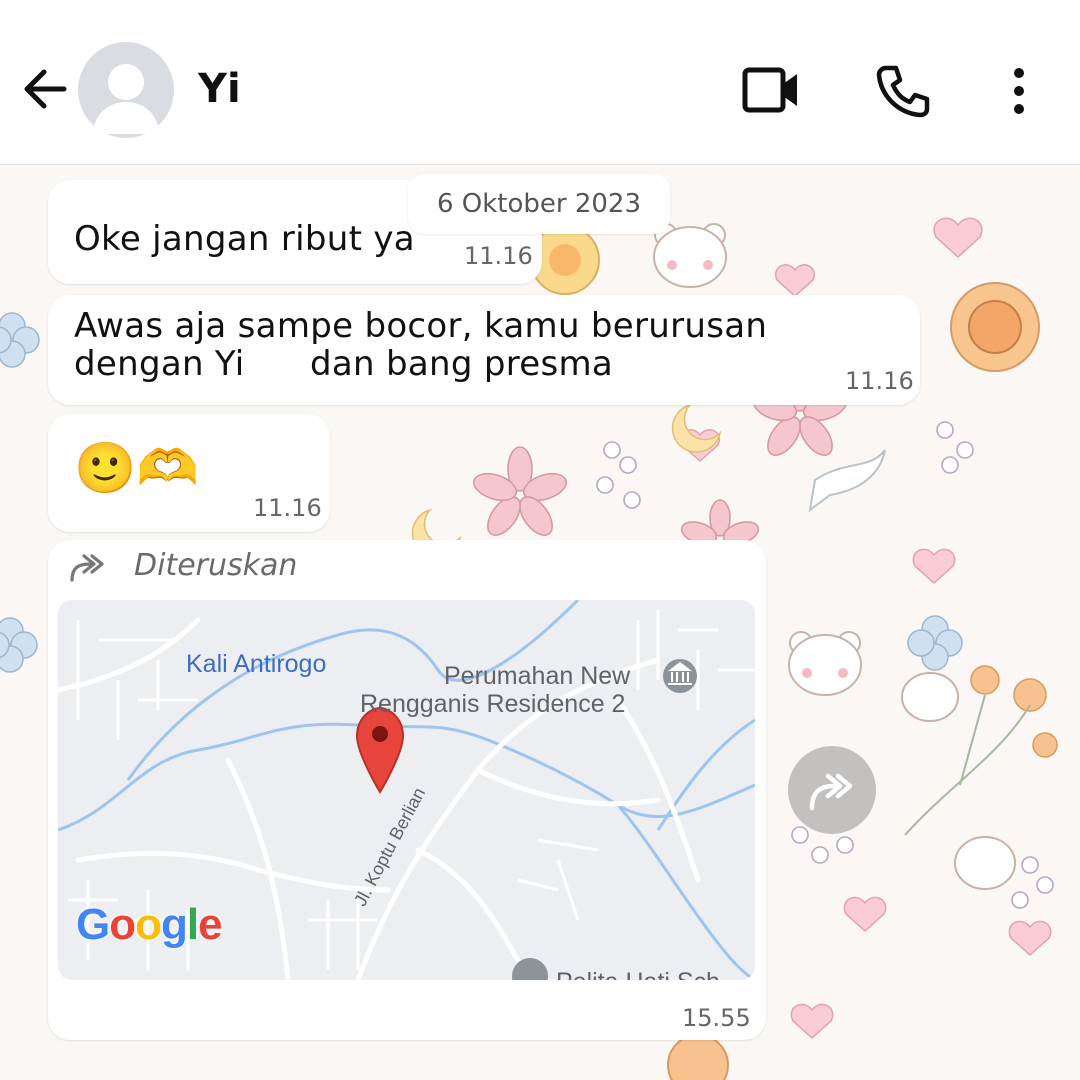 Image resolution: width=1080 pixels, height=1080 pixels. What do you see at coordinates (87, 568) in the screenshot?
I see `forwarded-icon` at bounding box center [87, 568].